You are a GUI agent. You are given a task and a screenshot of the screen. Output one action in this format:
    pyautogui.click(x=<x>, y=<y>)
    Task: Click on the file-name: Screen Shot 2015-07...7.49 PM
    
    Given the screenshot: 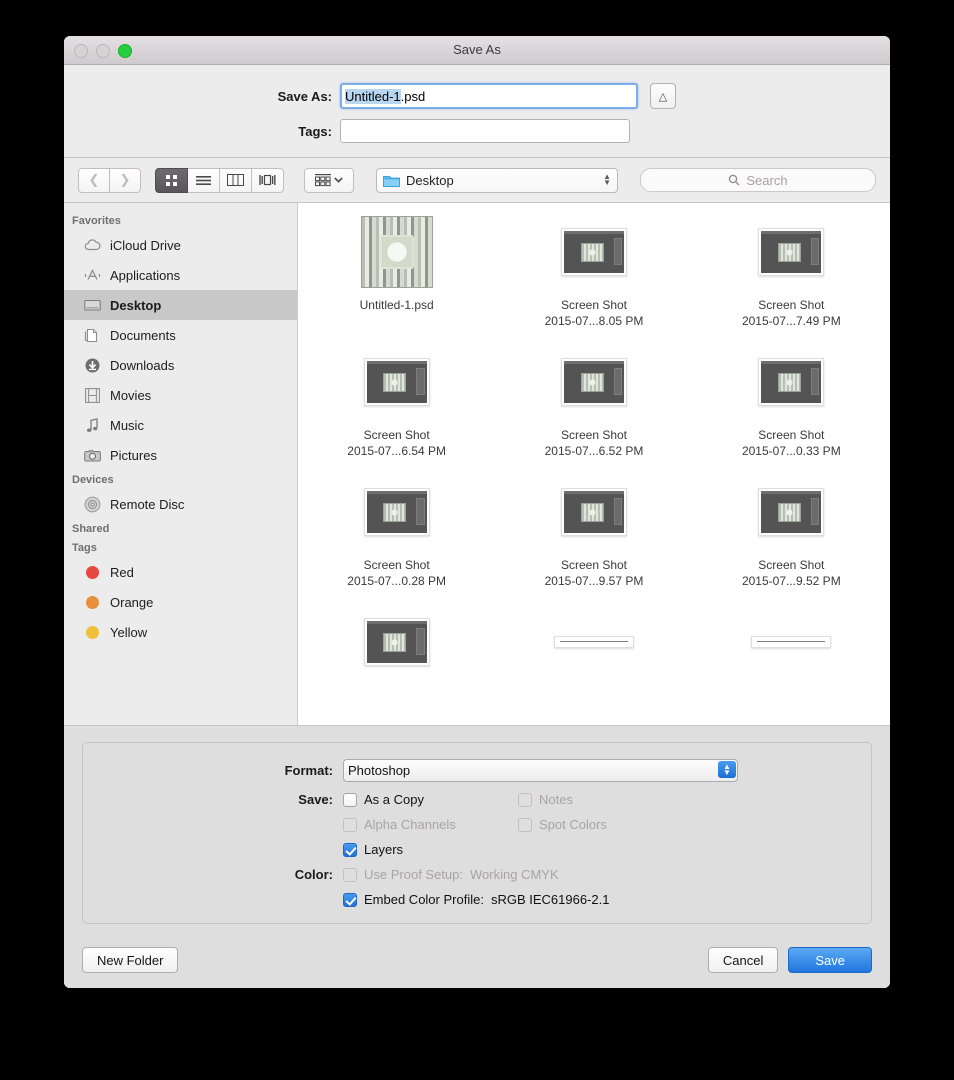 What is the action you would take?
    pyautogui.click(x=791, y=313)
    